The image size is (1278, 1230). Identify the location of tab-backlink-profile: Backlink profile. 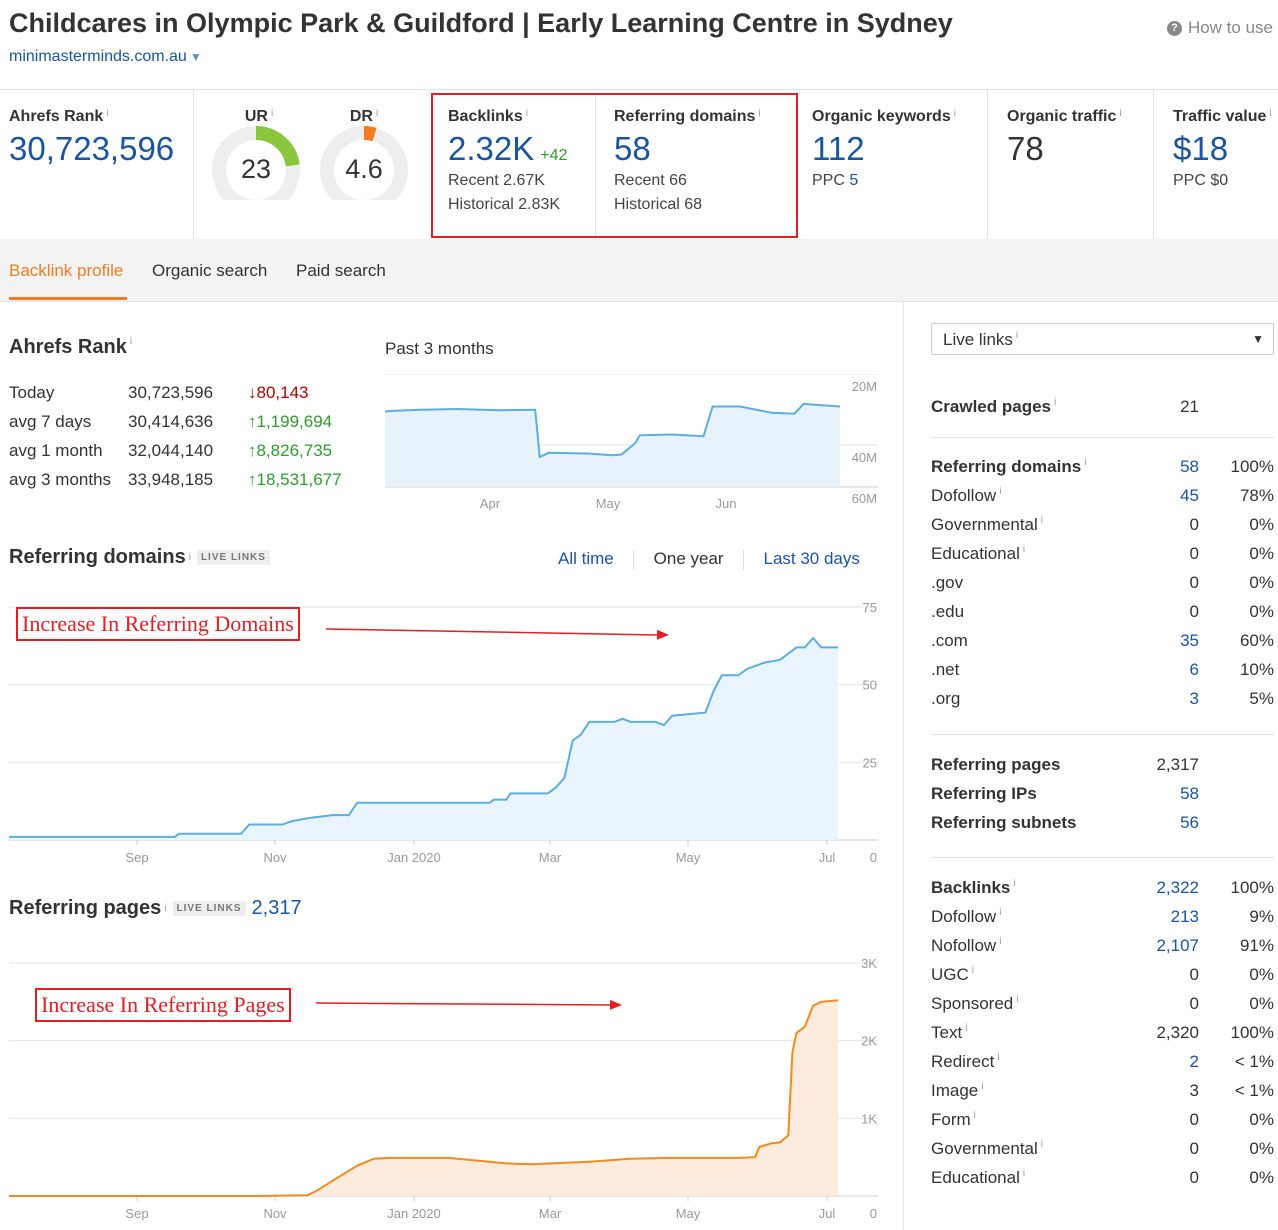
(66, 271).